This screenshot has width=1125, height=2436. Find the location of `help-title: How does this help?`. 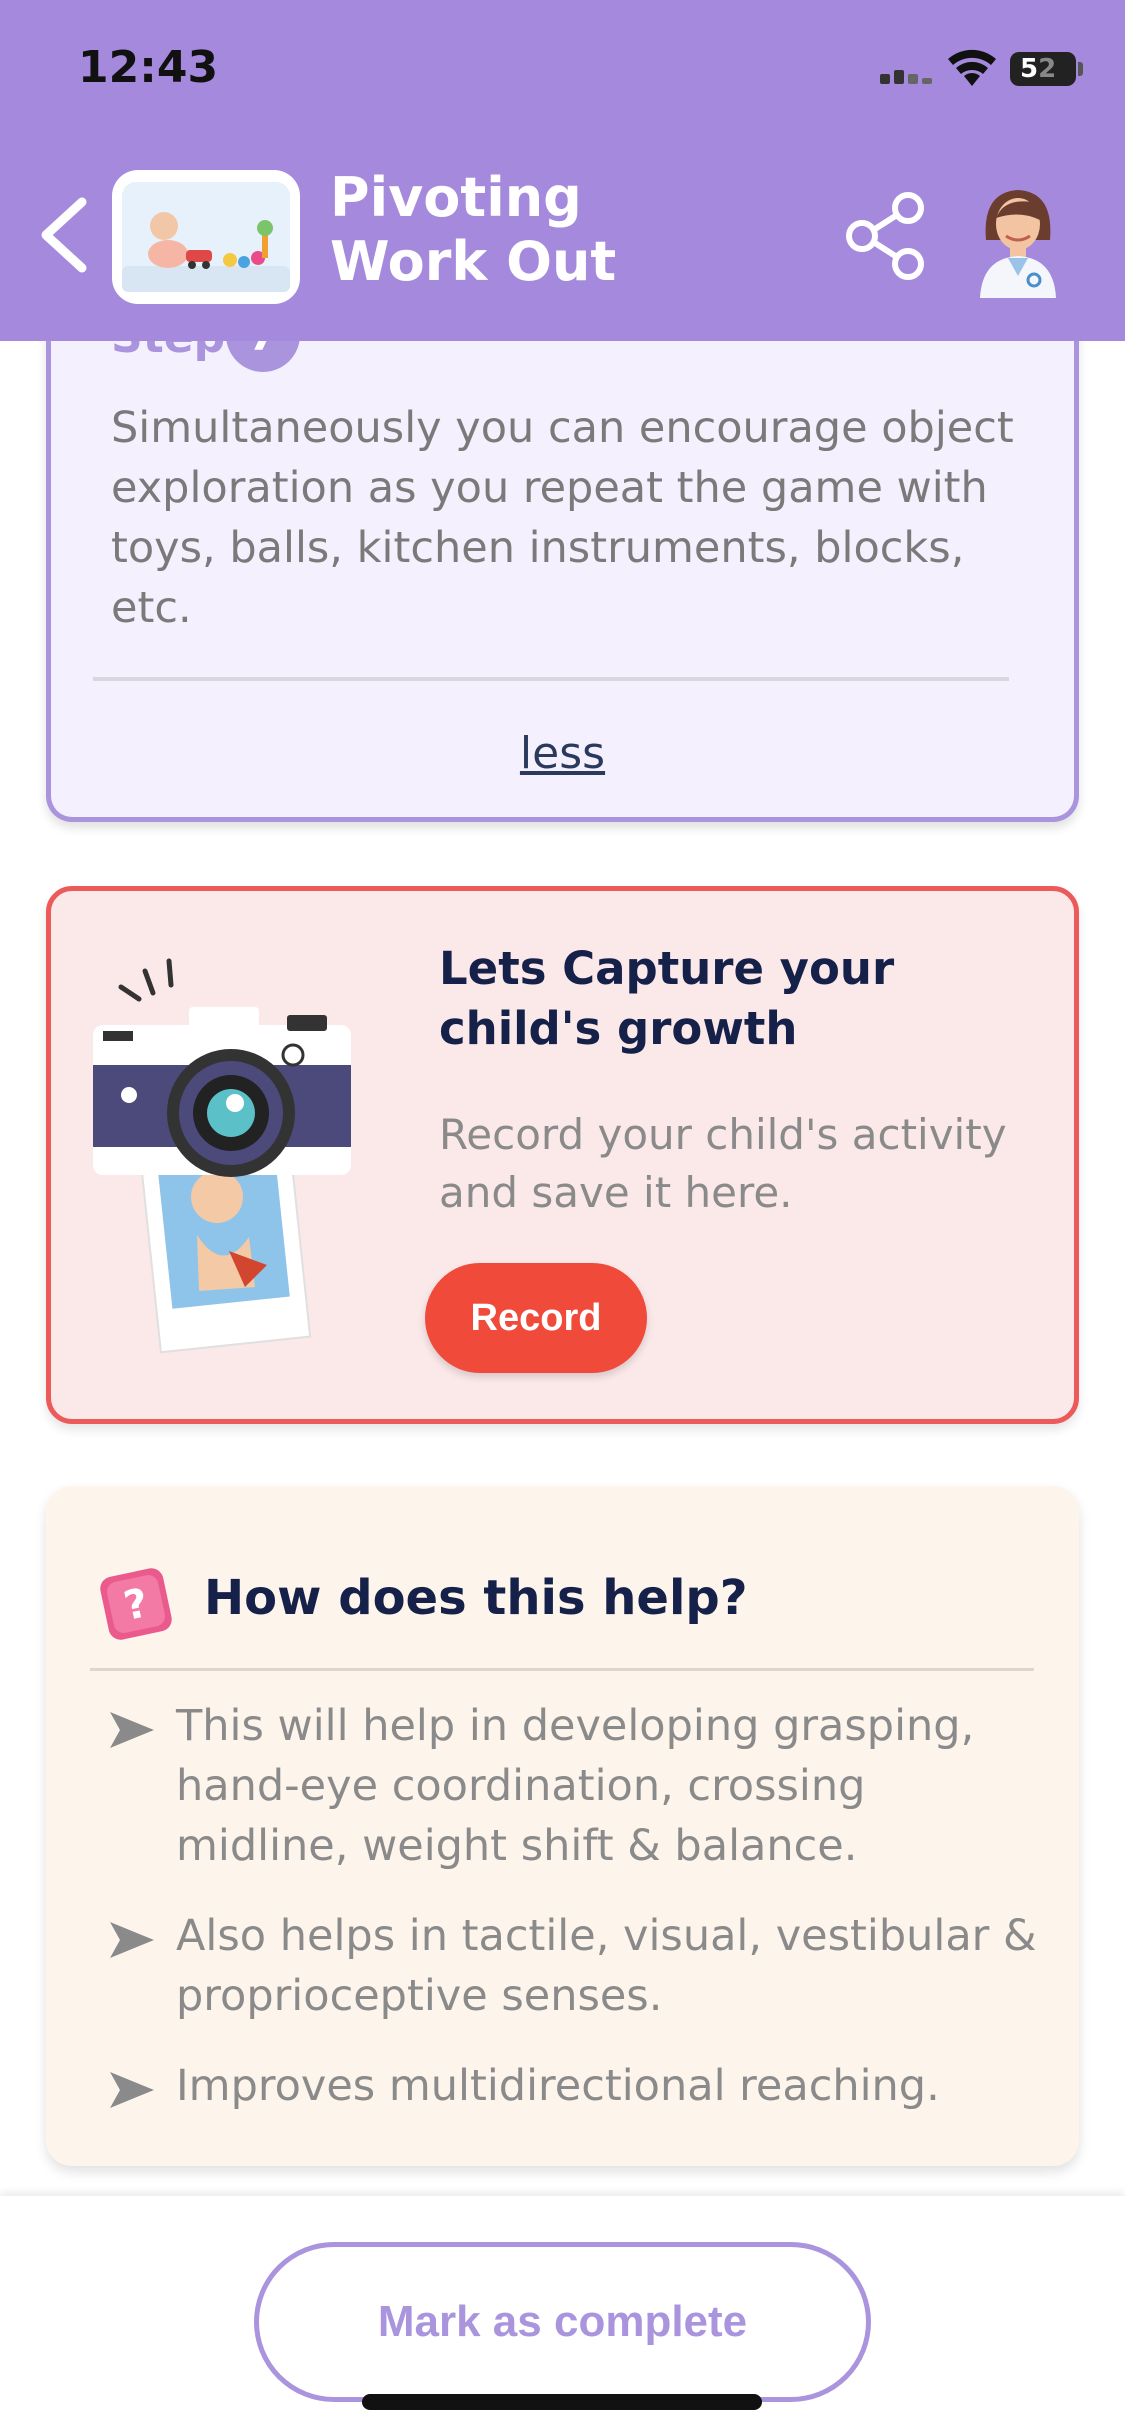

help-title: How does this help? is located at coordinates (476, 1598).